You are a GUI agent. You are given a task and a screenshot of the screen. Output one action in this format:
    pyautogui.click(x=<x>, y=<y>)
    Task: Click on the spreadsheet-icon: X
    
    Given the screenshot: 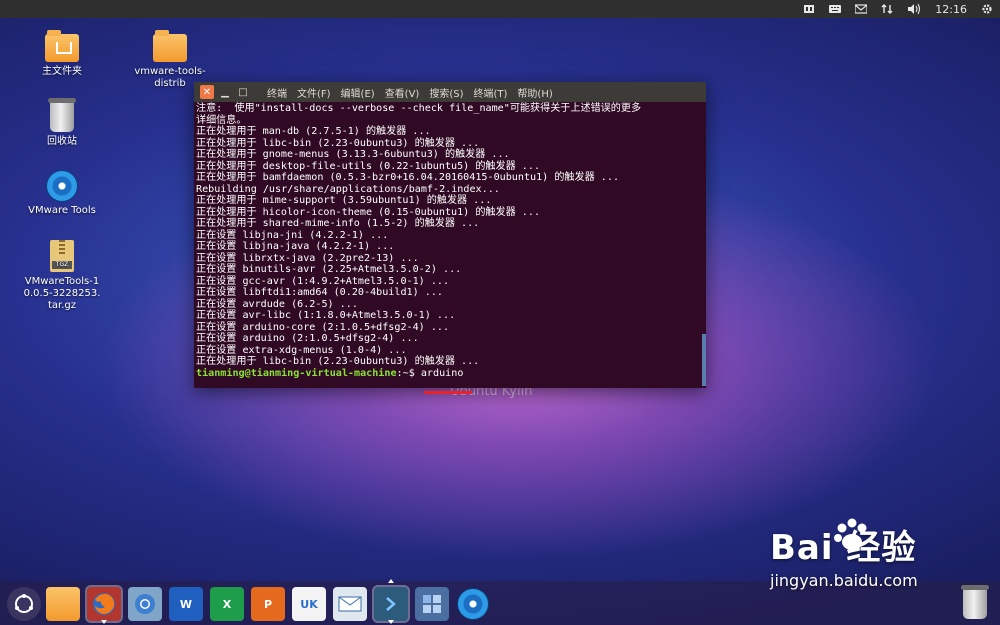 What is the action you would take?
    pyautogui.click(x=227, y=604)
    